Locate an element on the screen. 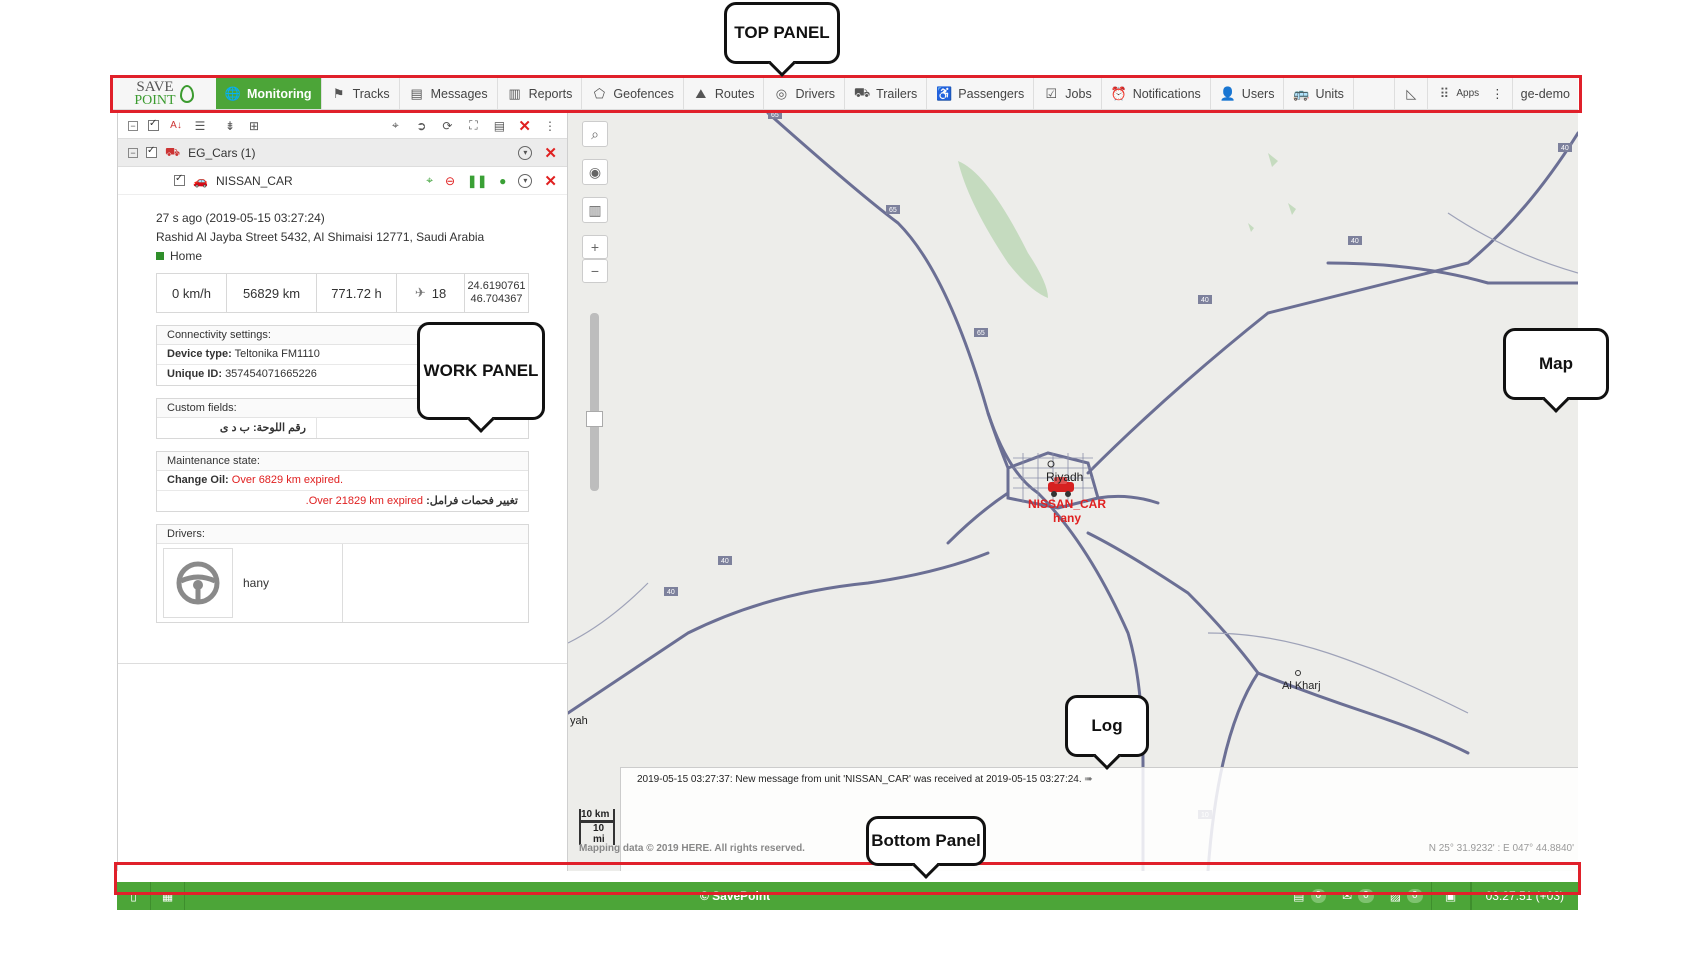 This screenshot has width=1687, height=956. map-layers-button: ▥ is located at coordinates (595, 210).